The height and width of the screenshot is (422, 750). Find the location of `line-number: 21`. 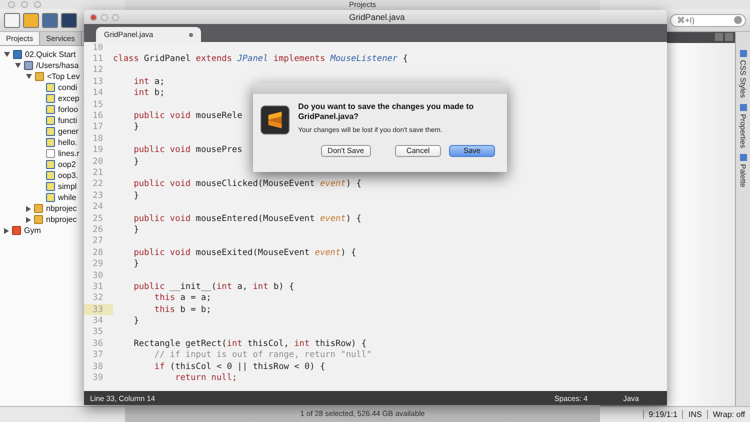

line-number: 21 is located at coordinates (98, 173).